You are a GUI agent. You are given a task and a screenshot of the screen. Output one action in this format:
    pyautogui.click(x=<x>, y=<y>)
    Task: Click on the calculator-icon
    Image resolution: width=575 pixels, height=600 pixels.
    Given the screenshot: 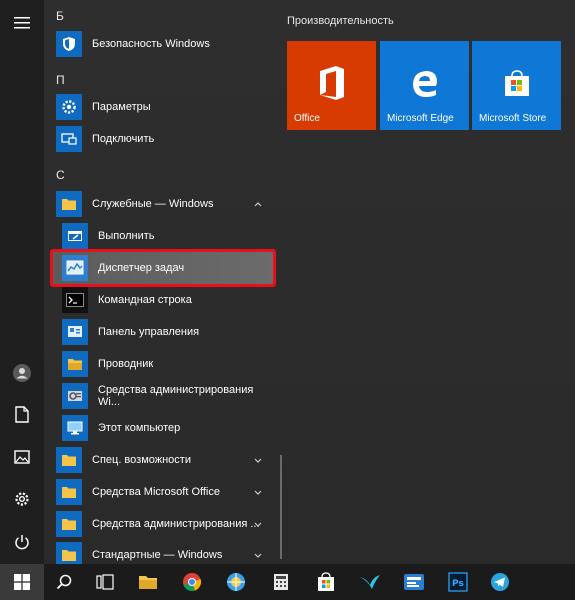 What is the action you would take?
    pyautogui.click(x=281, y=582)
    